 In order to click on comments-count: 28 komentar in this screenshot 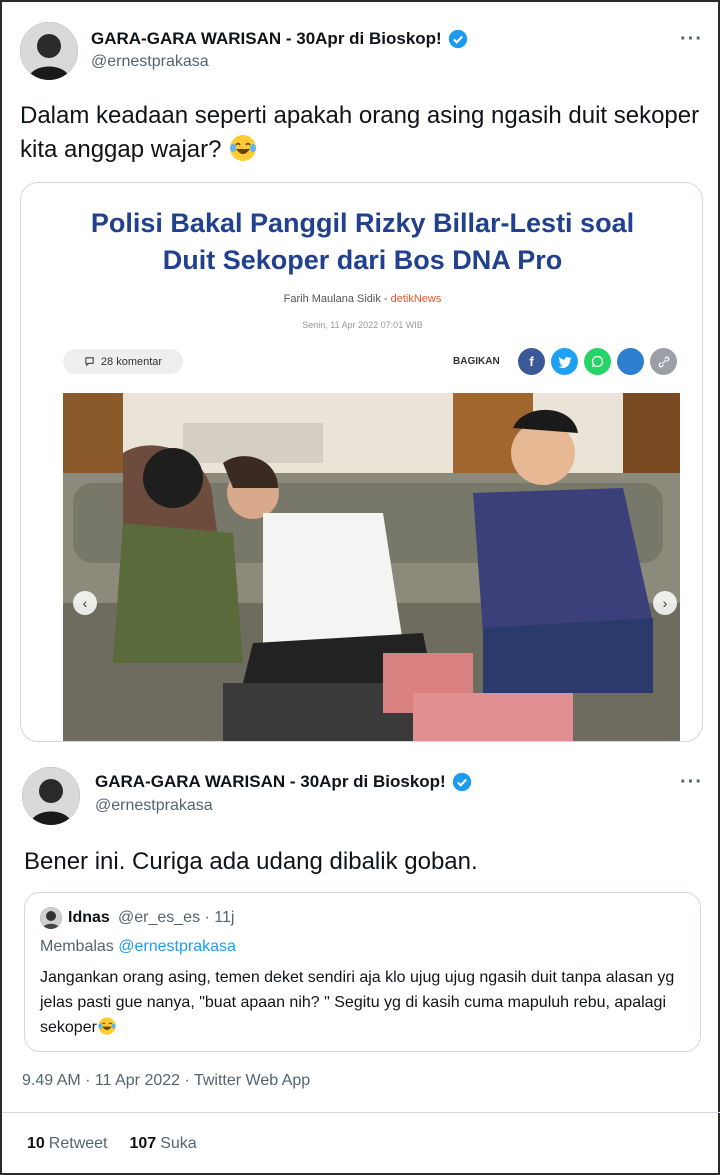, I will do `click(131, 361)`.